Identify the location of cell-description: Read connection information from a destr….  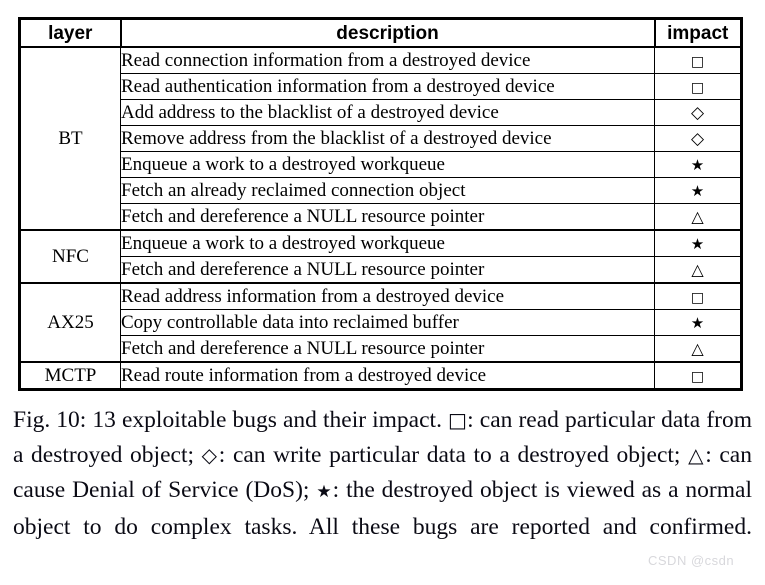
(387, 60).